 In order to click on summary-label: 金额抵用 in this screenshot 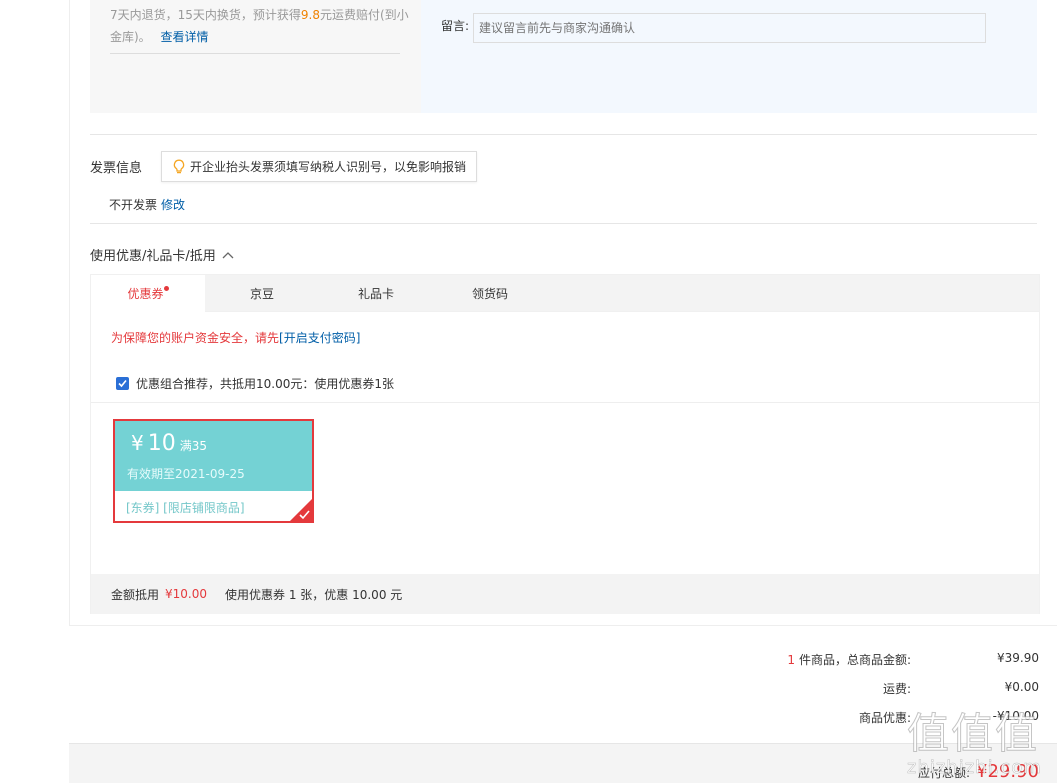, I will do `click(135, 594)`.